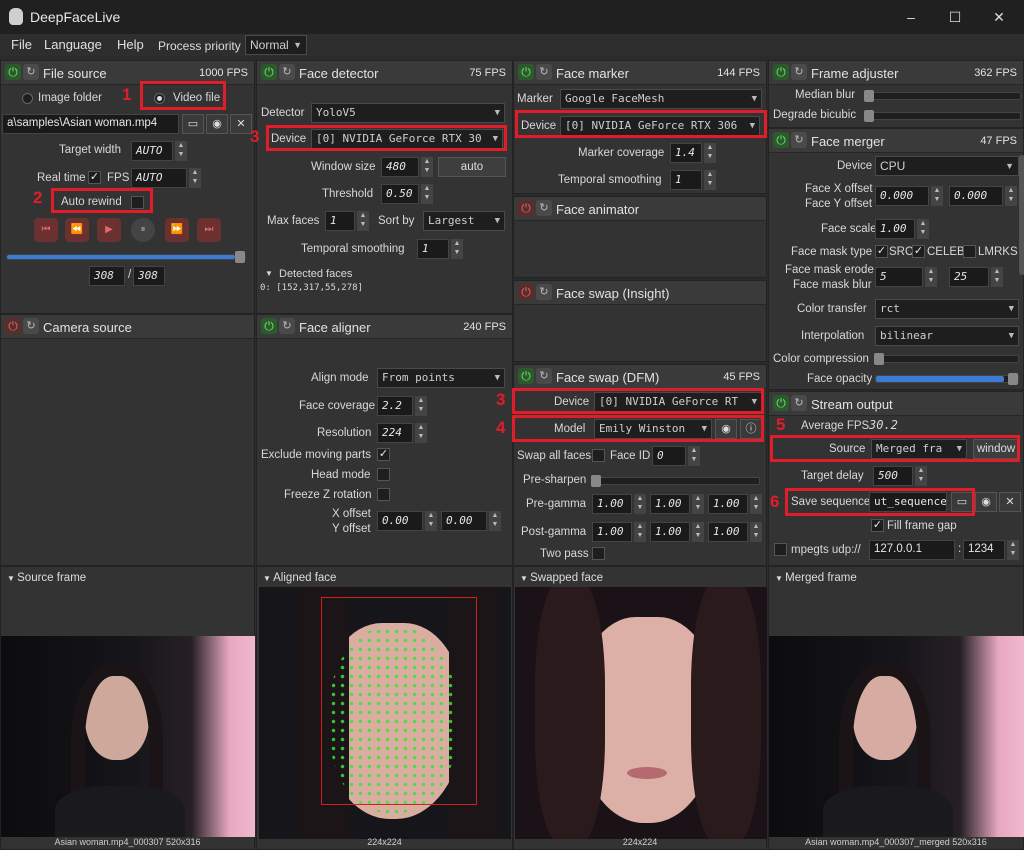 The image size is (1024, 850). I want to click on info-icon: ⓘ, so click(751, 429).